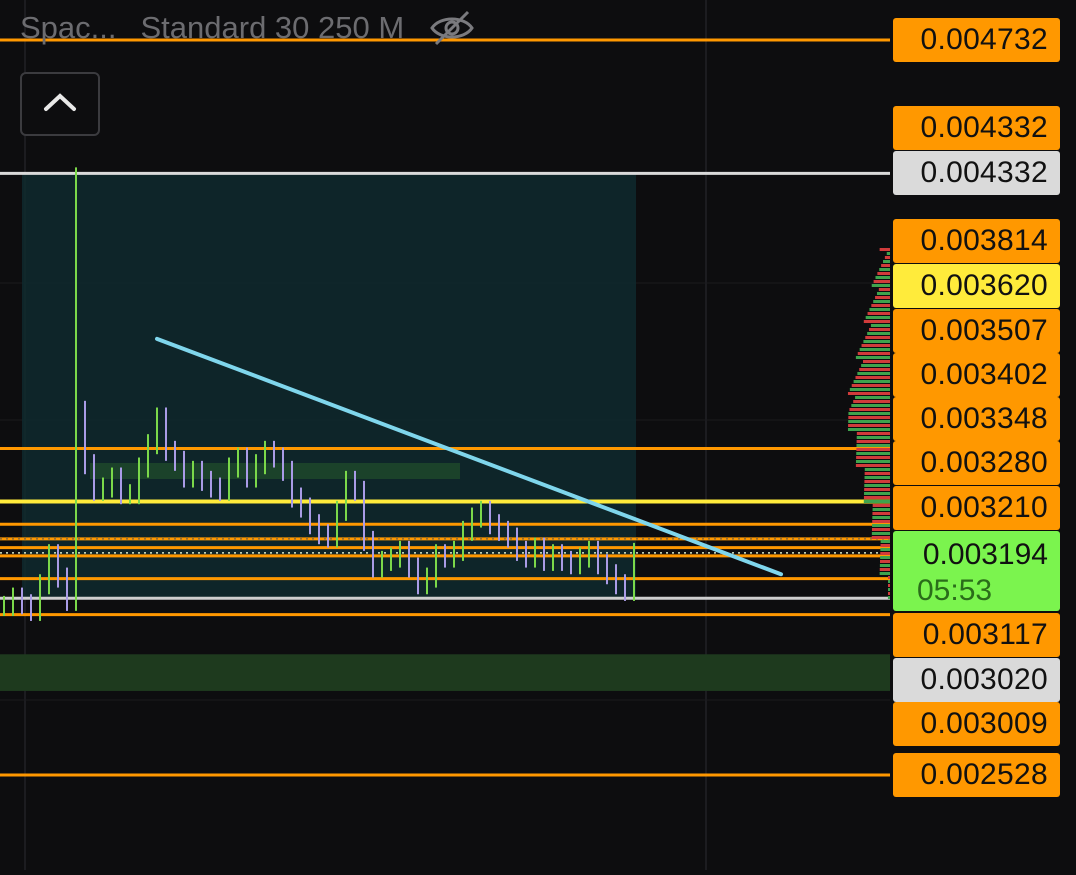 Image resolution: width=1076 pixels, height=875 pixels. I want to click on collapse-legend-button, so click(60, 104).